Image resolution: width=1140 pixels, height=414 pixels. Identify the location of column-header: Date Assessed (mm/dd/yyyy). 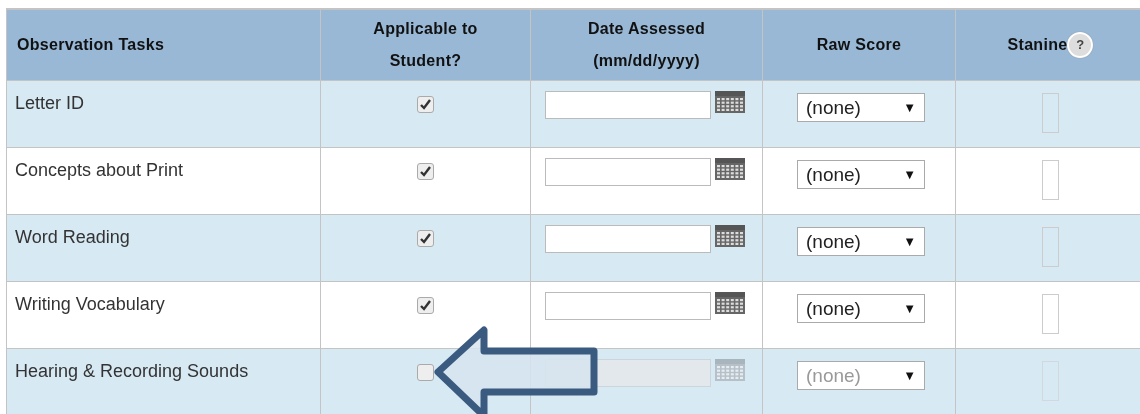
(646, 45).